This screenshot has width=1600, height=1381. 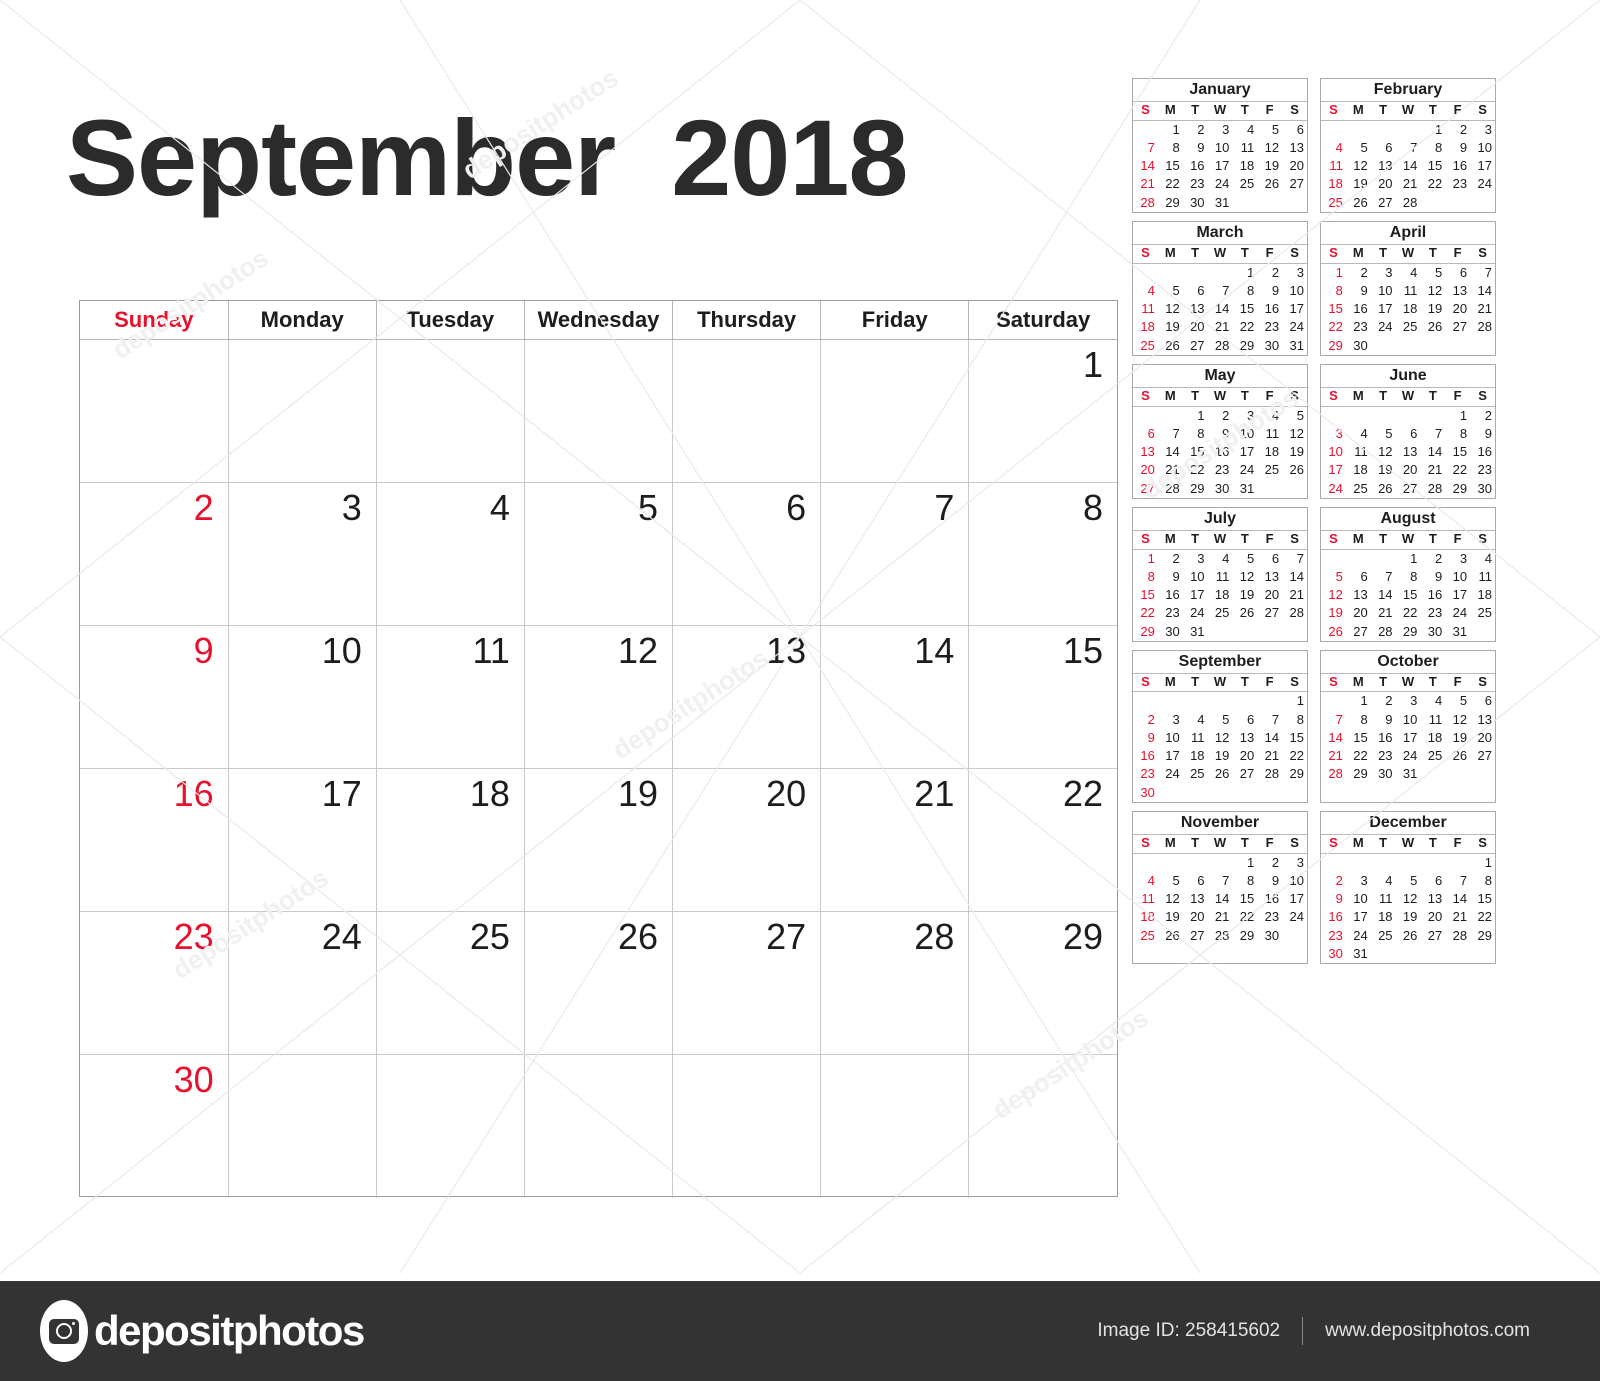 What do you see at coordinates (1272, 470) in the screenshot?
I see `mini-day-cell-25: 25` at bounding box center [1272, 470].